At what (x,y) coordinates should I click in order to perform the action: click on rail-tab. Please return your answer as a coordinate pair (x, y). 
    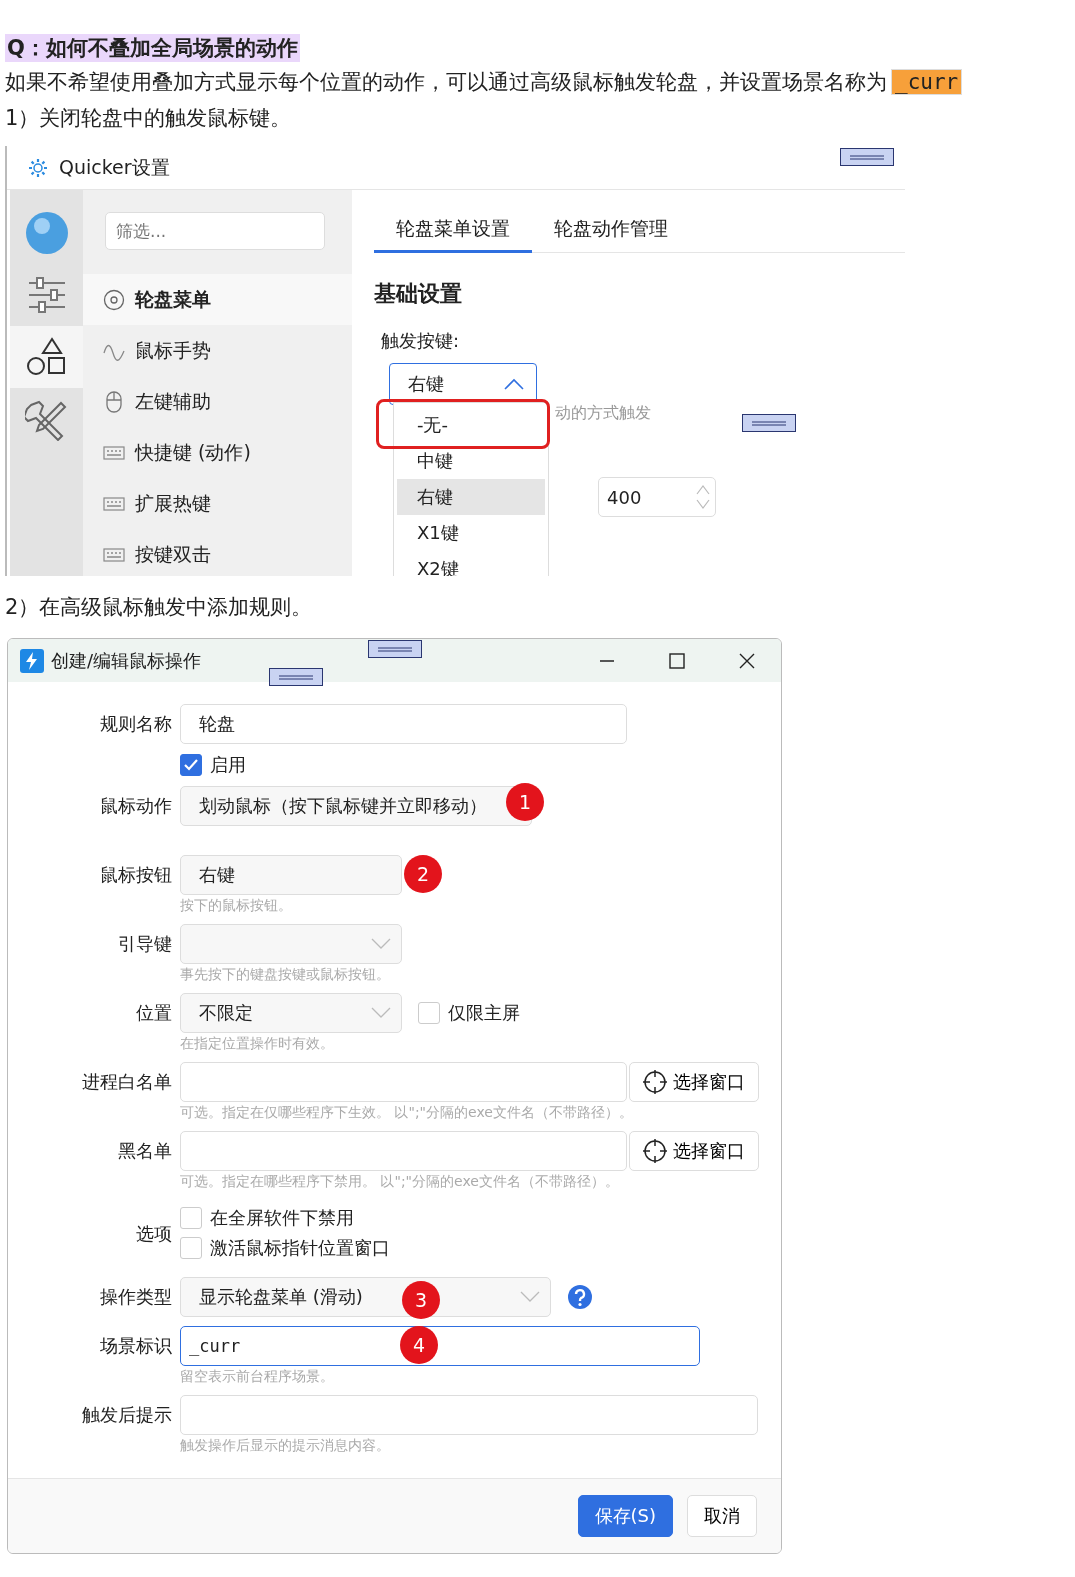
    Looking at the image, I should click on (46, 357).